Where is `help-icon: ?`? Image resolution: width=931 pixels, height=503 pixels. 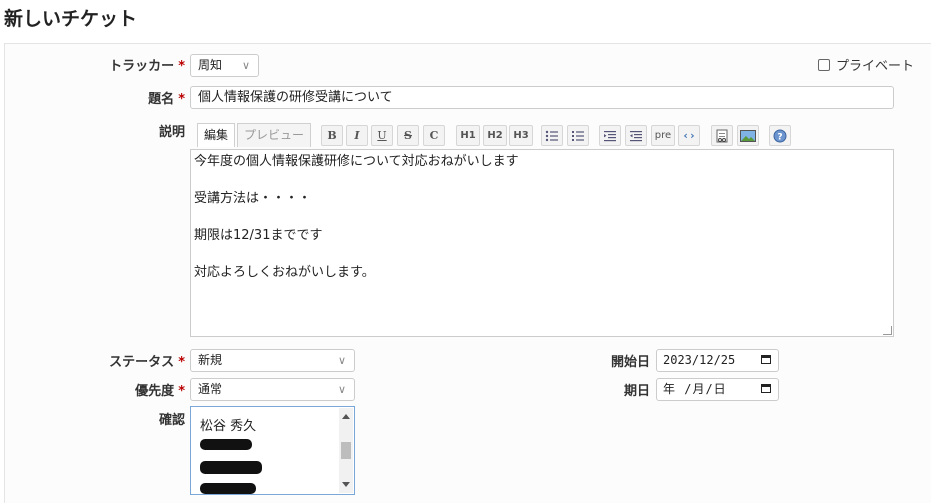
help-icon: ? is located at coordinates (780, 136).